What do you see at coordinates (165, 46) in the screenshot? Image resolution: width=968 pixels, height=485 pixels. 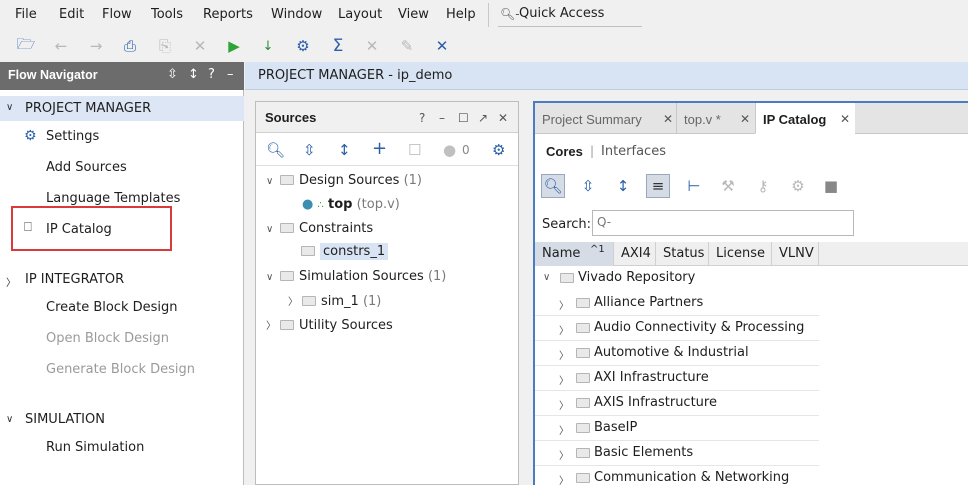 I see `paste-icon: ⎘` at bounding box center [165, 46].